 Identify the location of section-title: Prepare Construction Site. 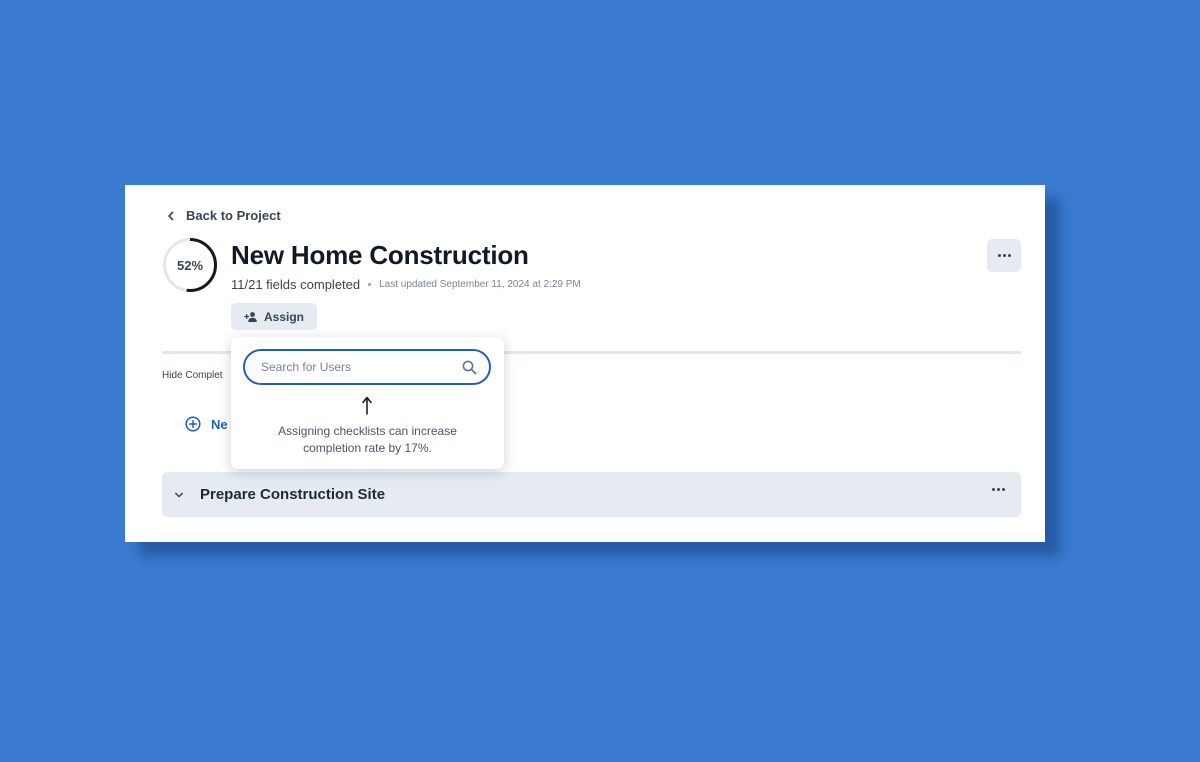
(293, 494).